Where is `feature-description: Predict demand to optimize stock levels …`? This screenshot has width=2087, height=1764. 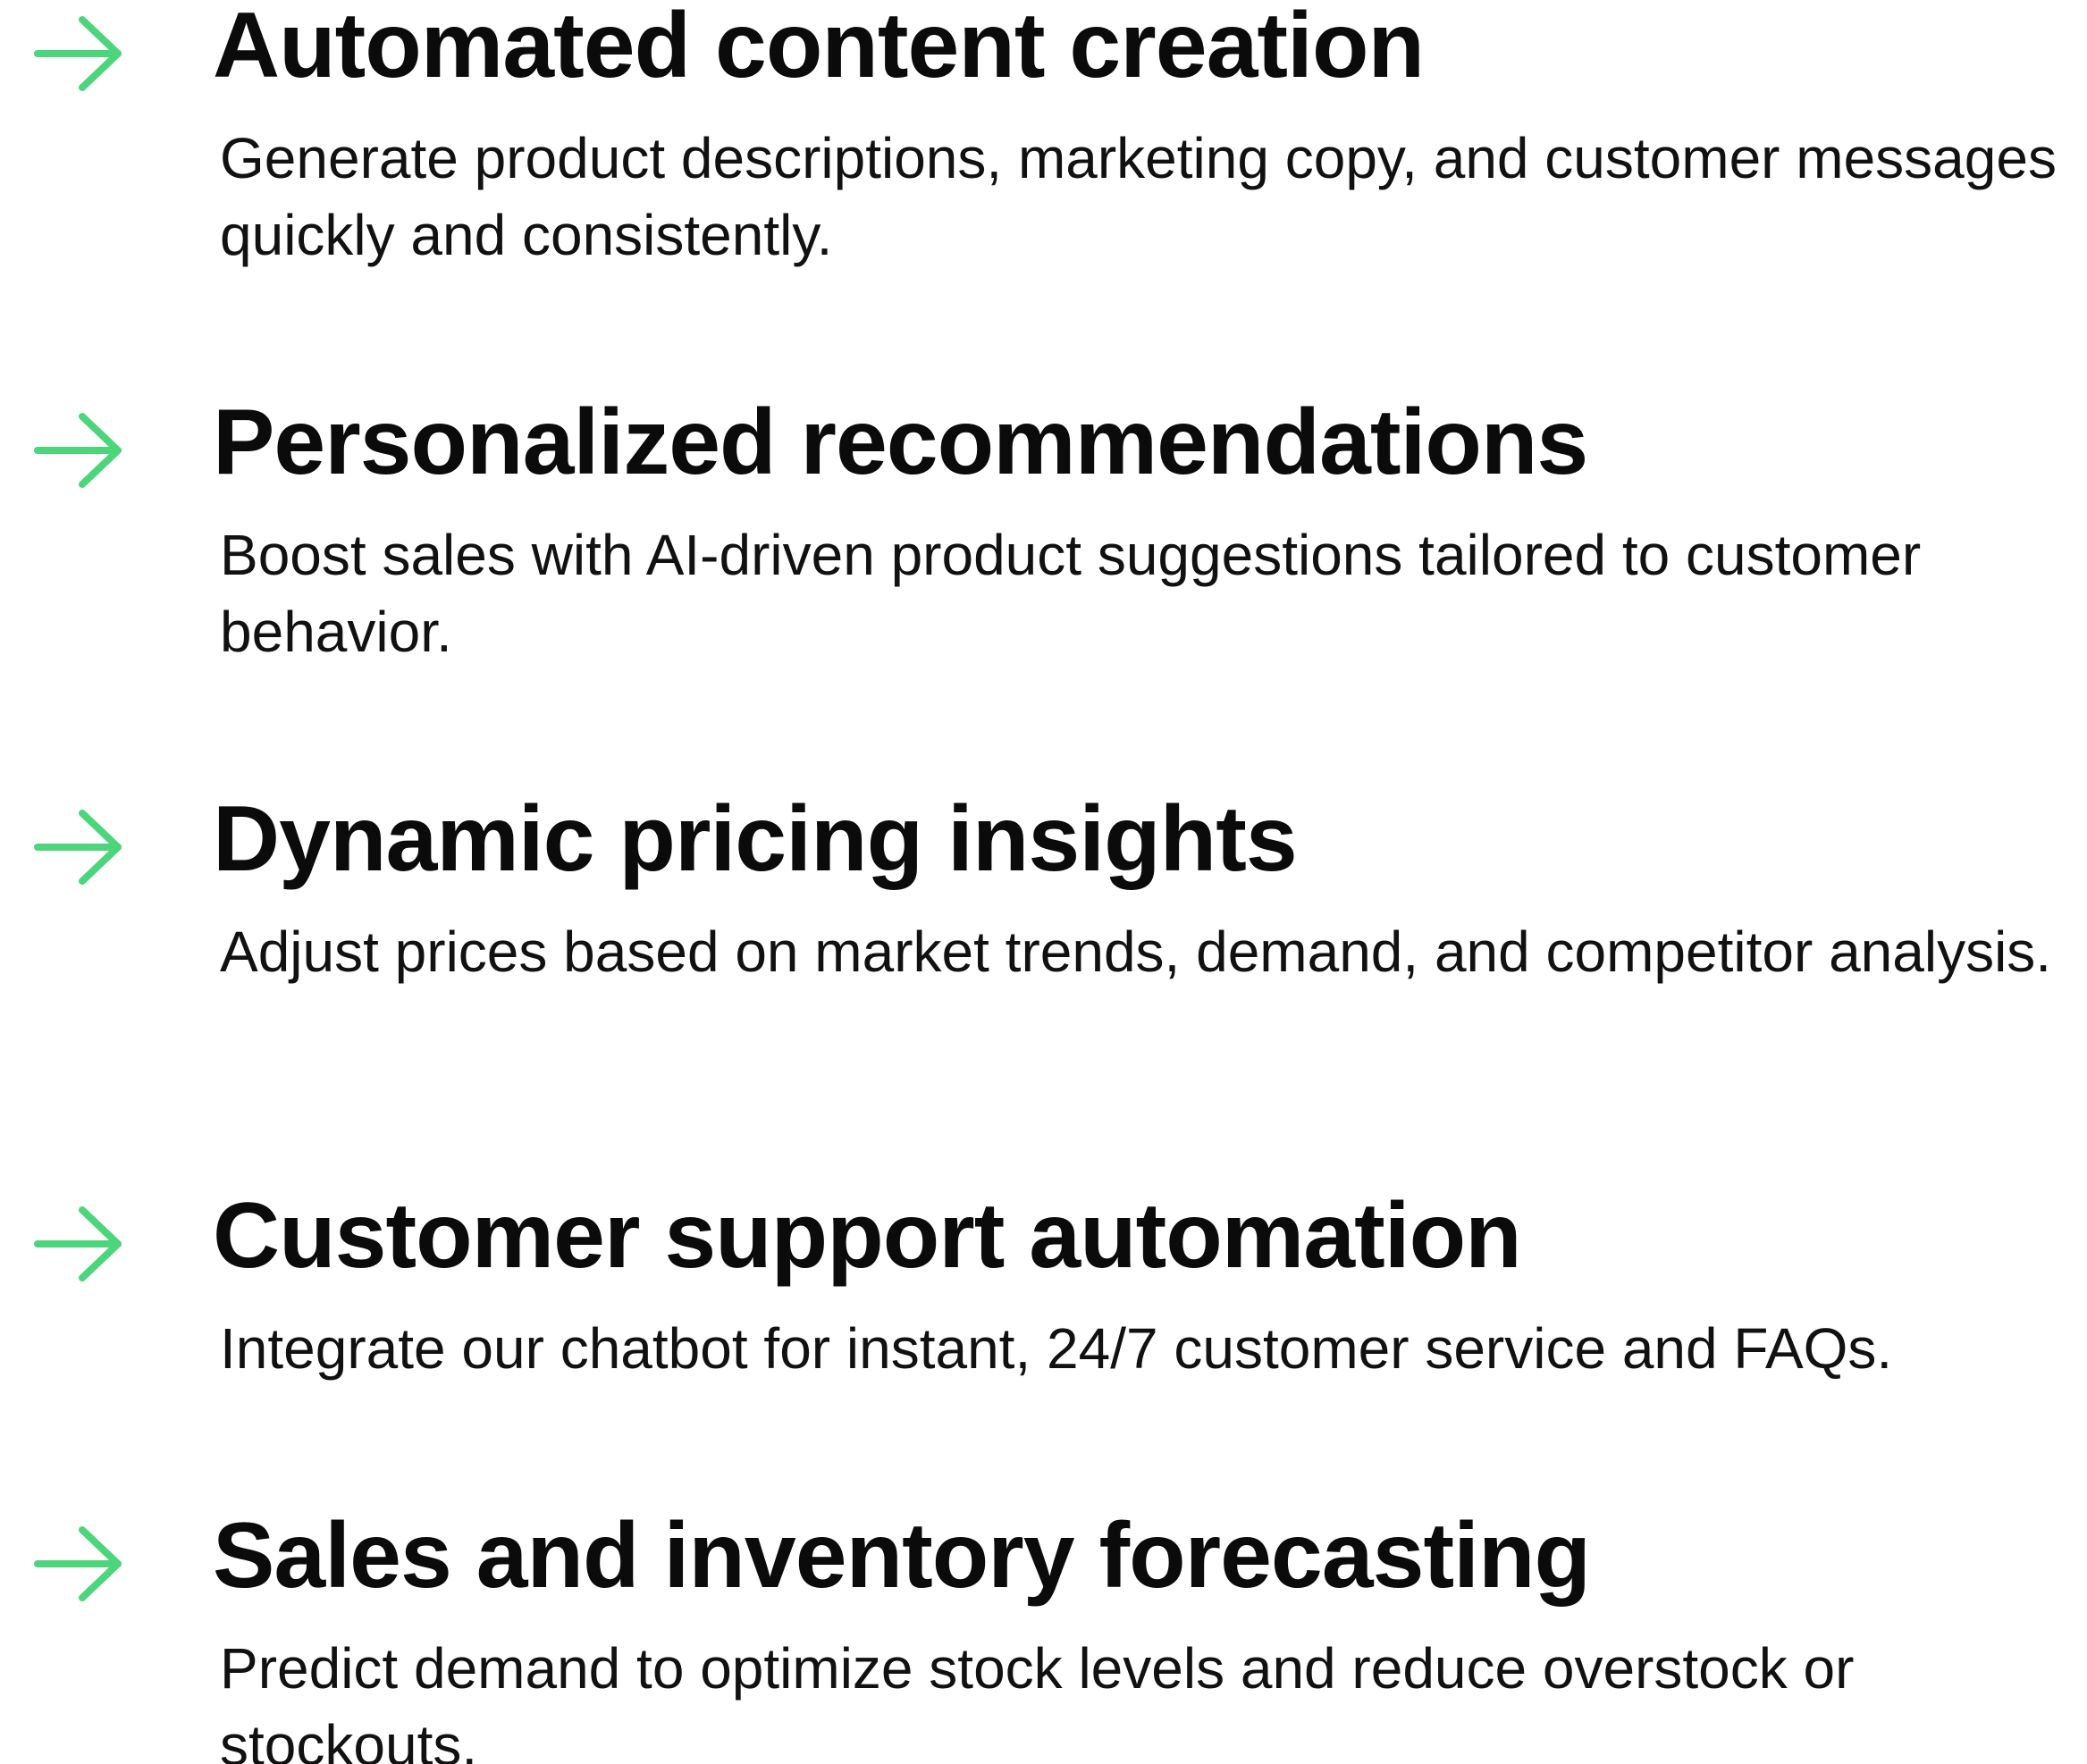 feature-description: Predict demand to optimize stock levels … is located at coordinates (1037, 1700).